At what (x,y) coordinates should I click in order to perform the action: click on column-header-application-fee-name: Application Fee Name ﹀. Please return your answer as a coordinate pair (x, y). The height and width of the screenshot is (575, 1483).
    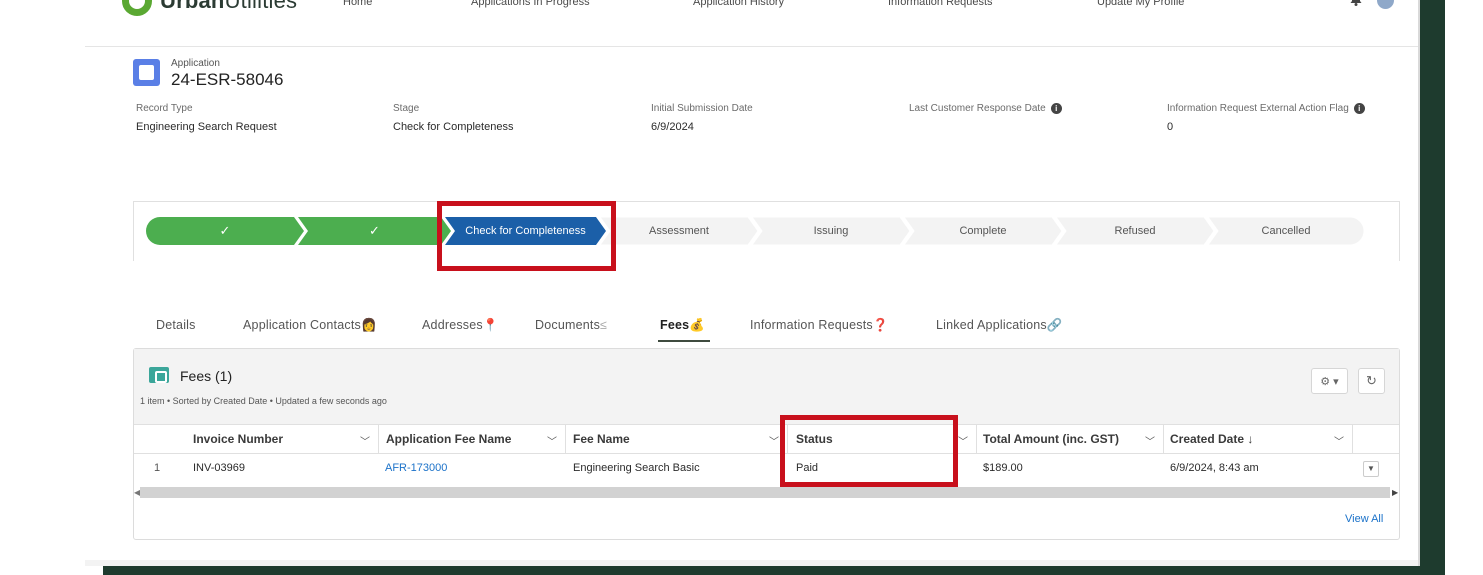
    Looking at the image, I should click on (472, 439).